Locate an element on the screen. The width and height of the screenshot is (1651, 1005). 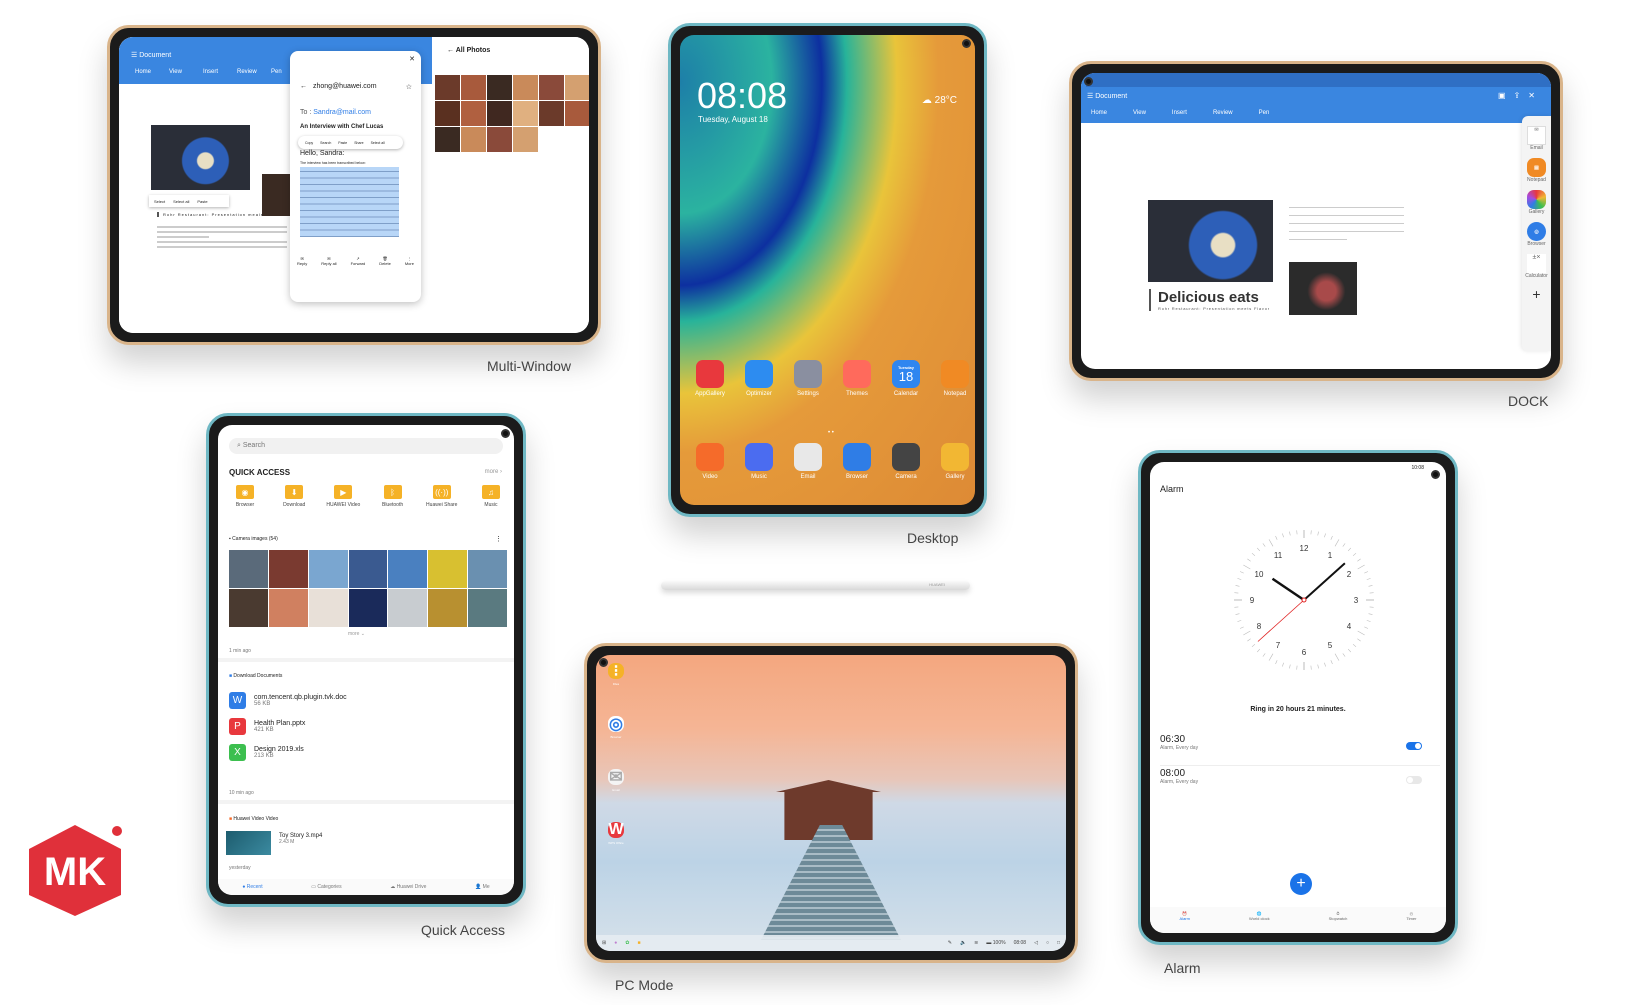
edit-copy: Copy is located at coordinates (309, 143).